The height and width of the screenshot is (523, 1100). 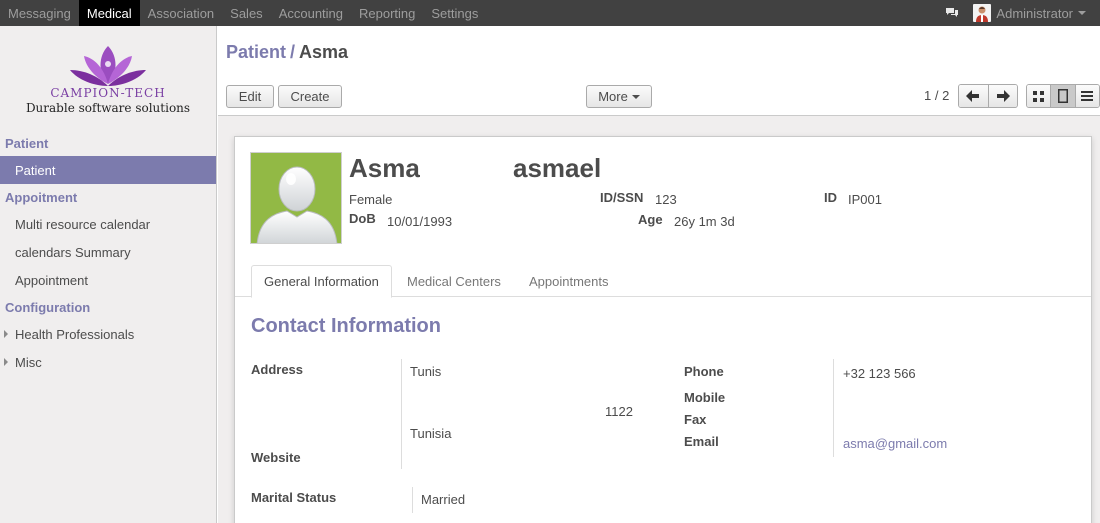 I want to click on address-country: Tunisia, so click(x=431, y=433).